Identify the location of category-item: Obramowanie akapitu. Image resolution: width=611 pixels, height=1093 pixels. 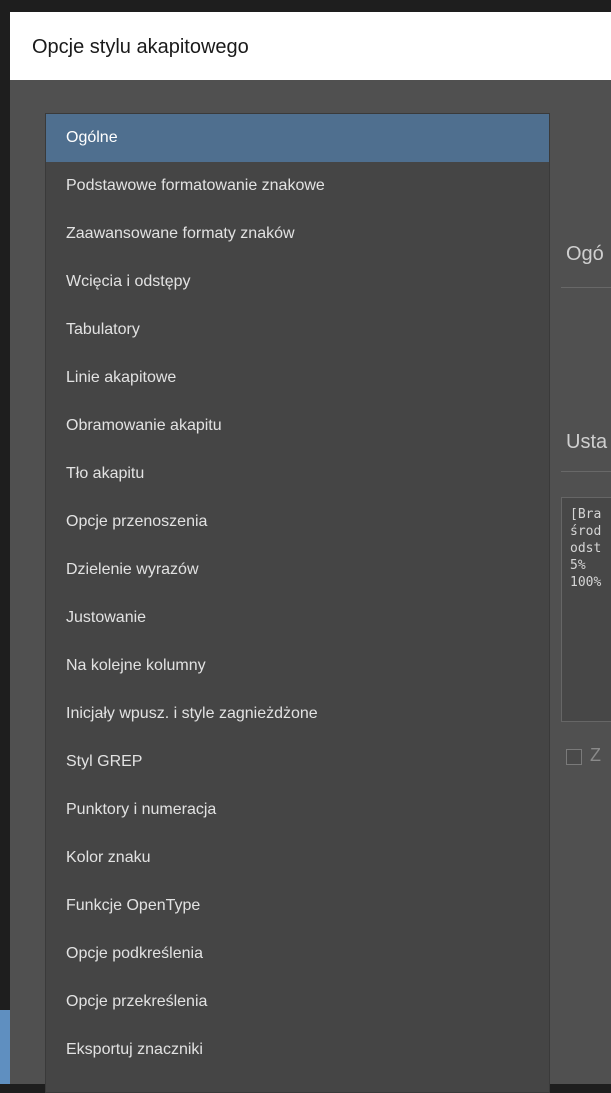
(297, 426).